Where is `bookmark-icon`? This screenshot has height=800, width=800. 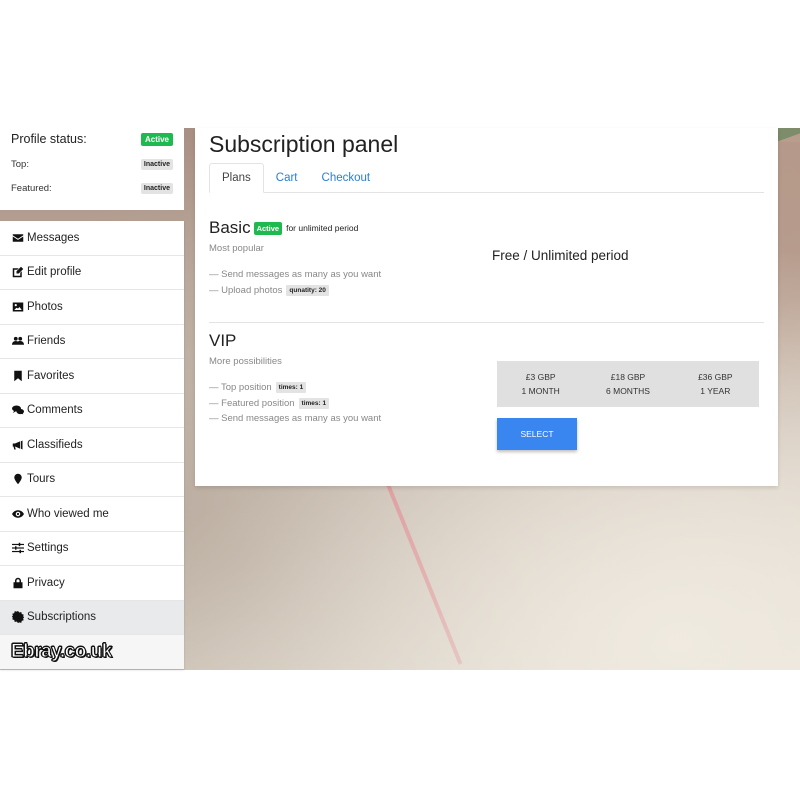
bookmark-icon is located at coordinates (18, 376).